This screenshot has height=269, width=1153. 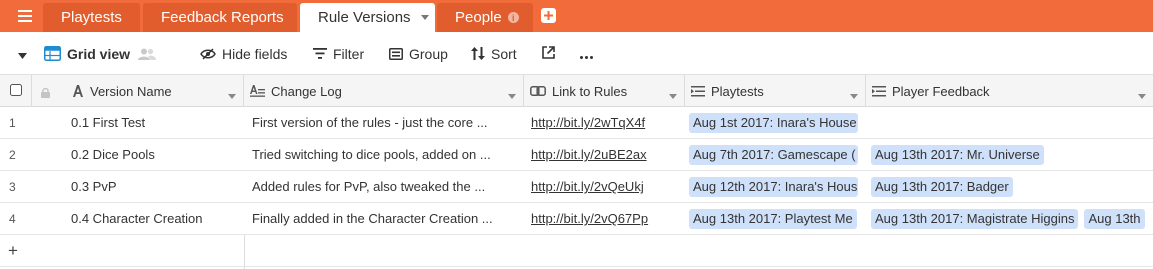 What do you see at coordinates (538, 91) in the screenshot?
I see `link-field-icon` at bounding box center [538, 91].